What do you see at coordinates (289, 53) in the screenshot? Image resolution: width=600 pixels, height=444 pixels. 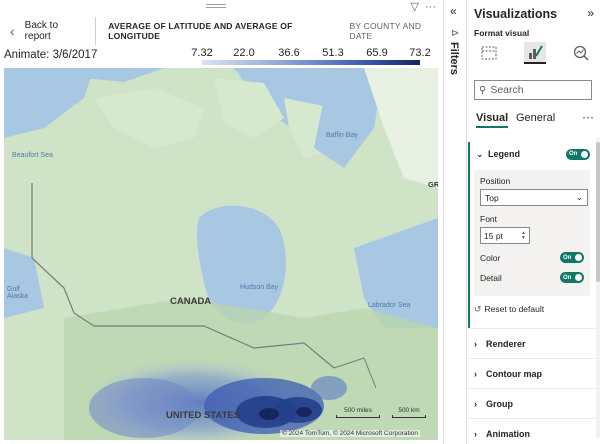 I see `legend-tick: 36.6` at bounding box center [289, 53].